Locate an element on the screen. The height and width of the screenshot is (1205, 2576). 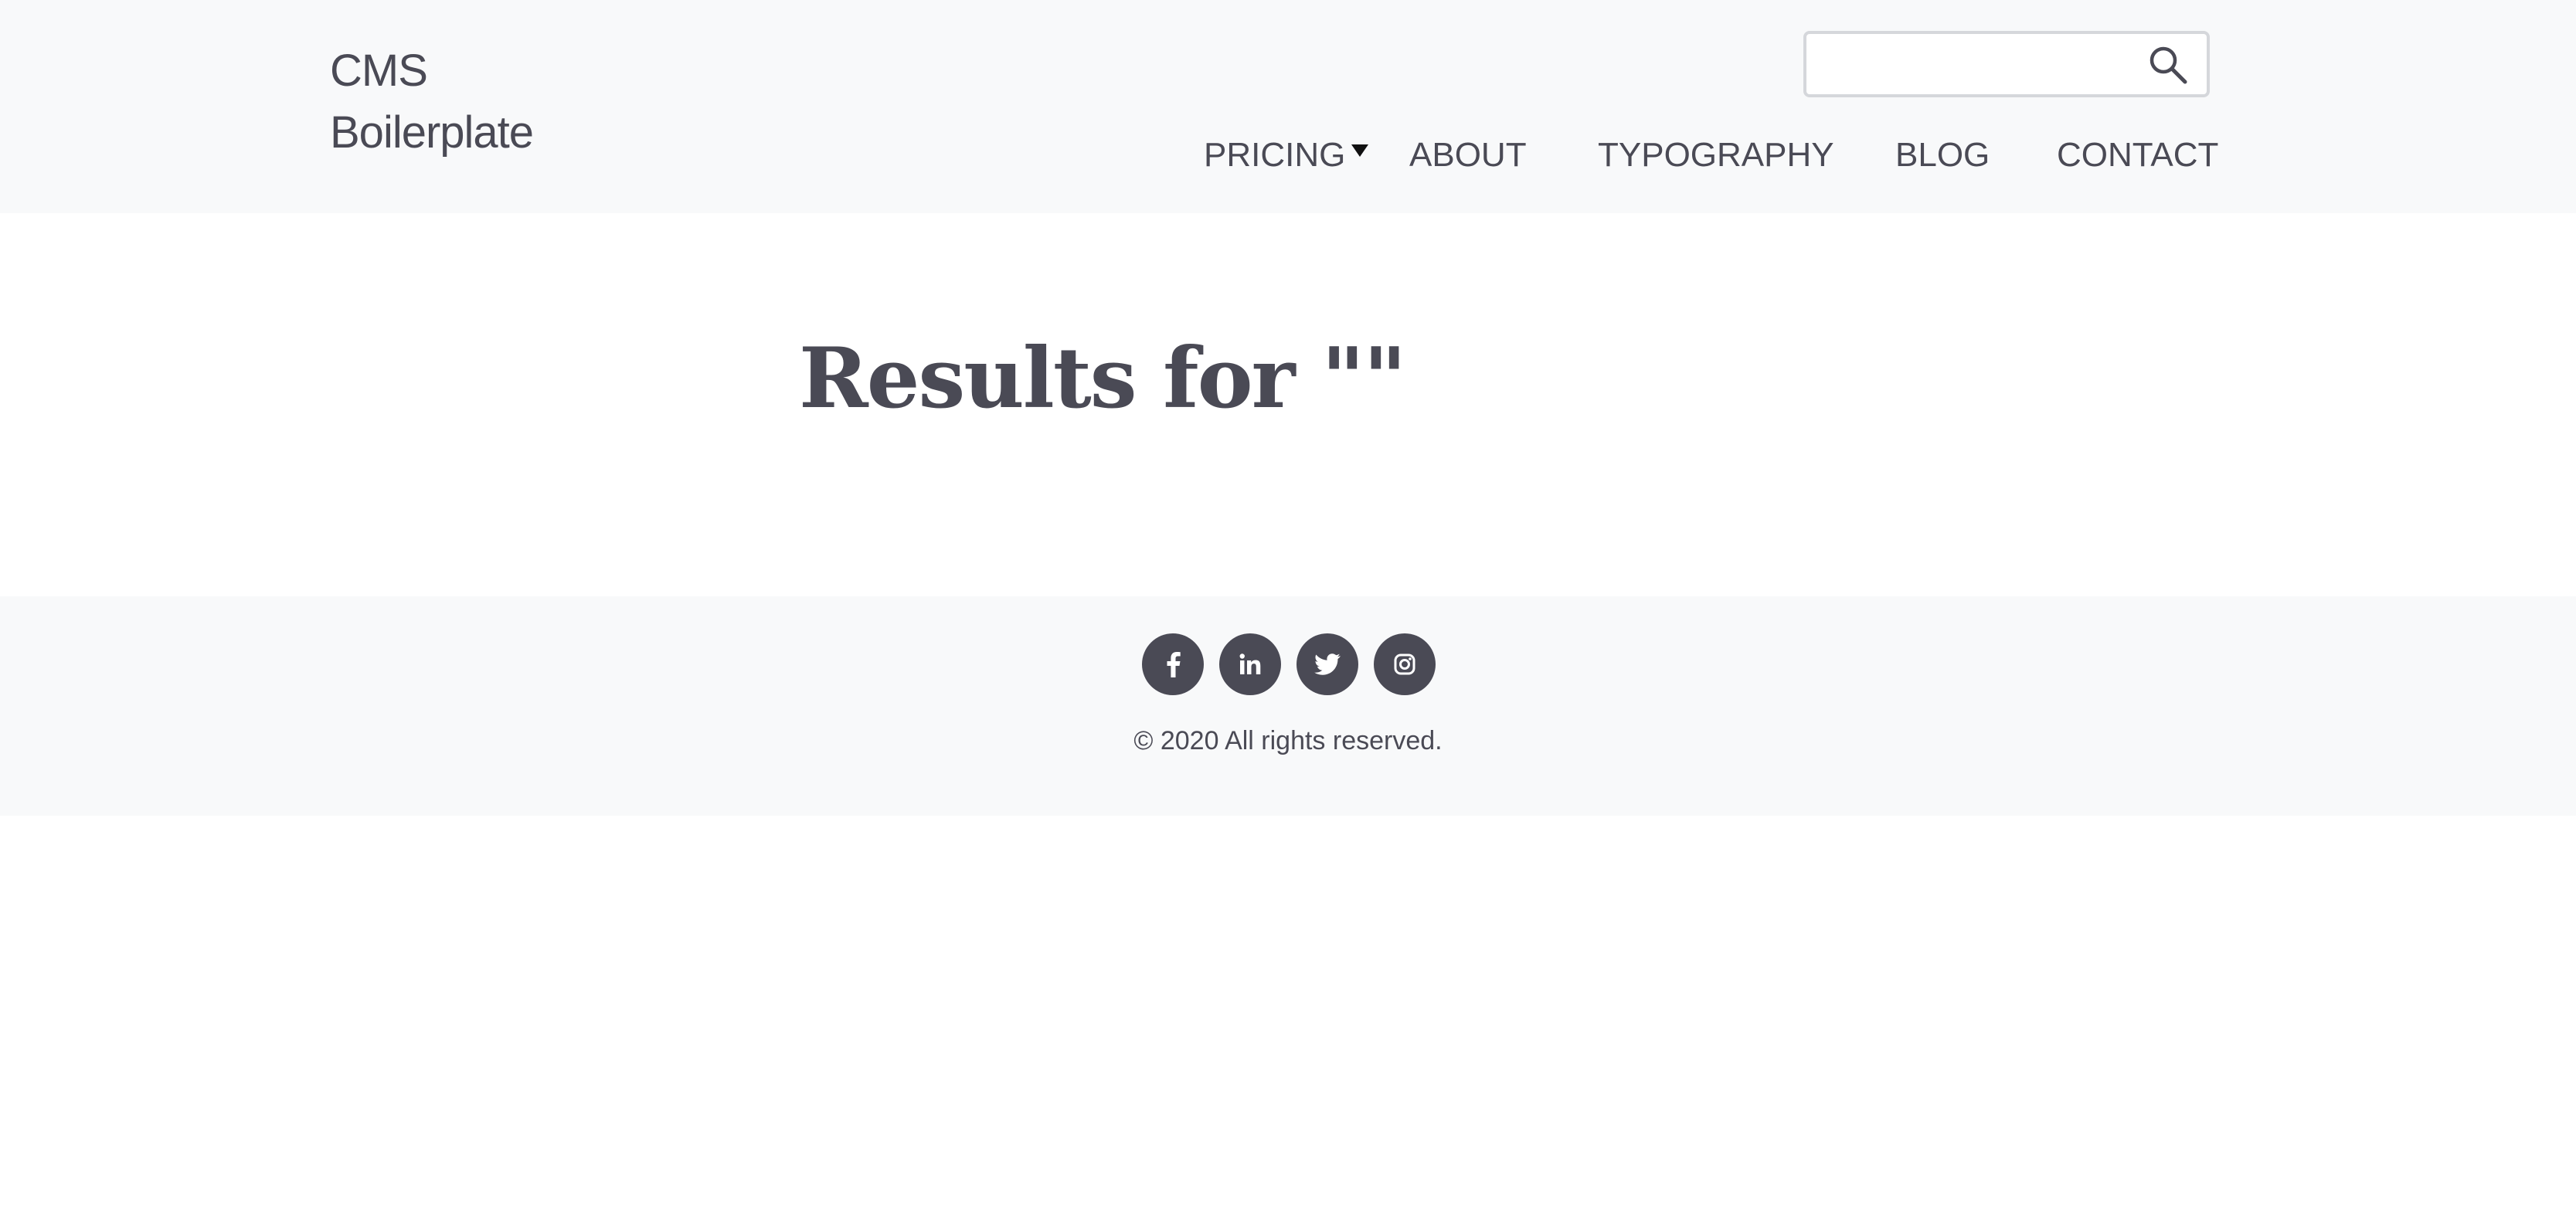
facebook-icon is located at coordinates (1174, 664).